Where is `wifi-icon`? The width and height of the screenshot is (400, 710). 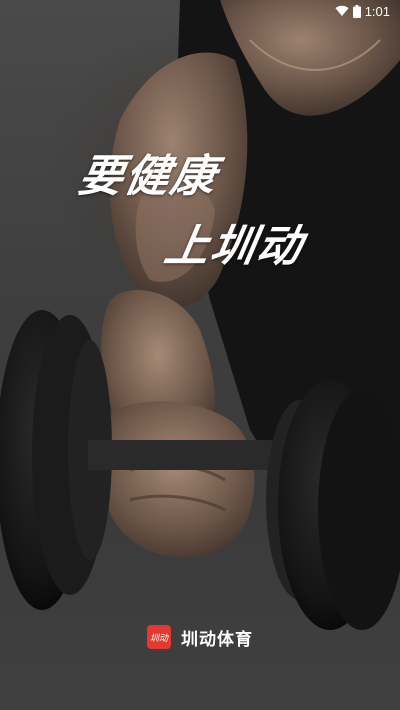
wifi-icon is located at coordinates (342, 11).